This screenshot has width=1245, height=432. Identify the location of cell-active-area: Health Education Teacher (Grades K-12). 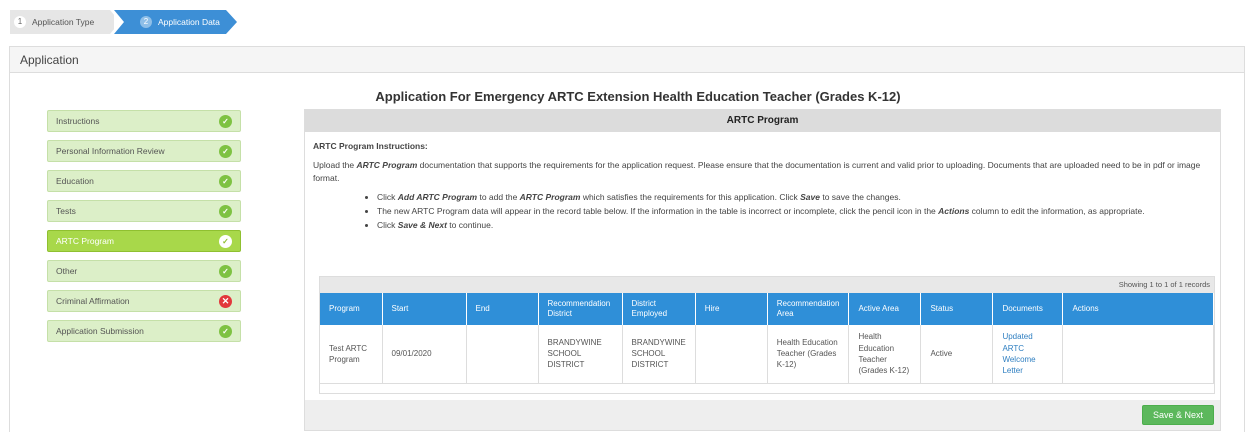
(885, 354).